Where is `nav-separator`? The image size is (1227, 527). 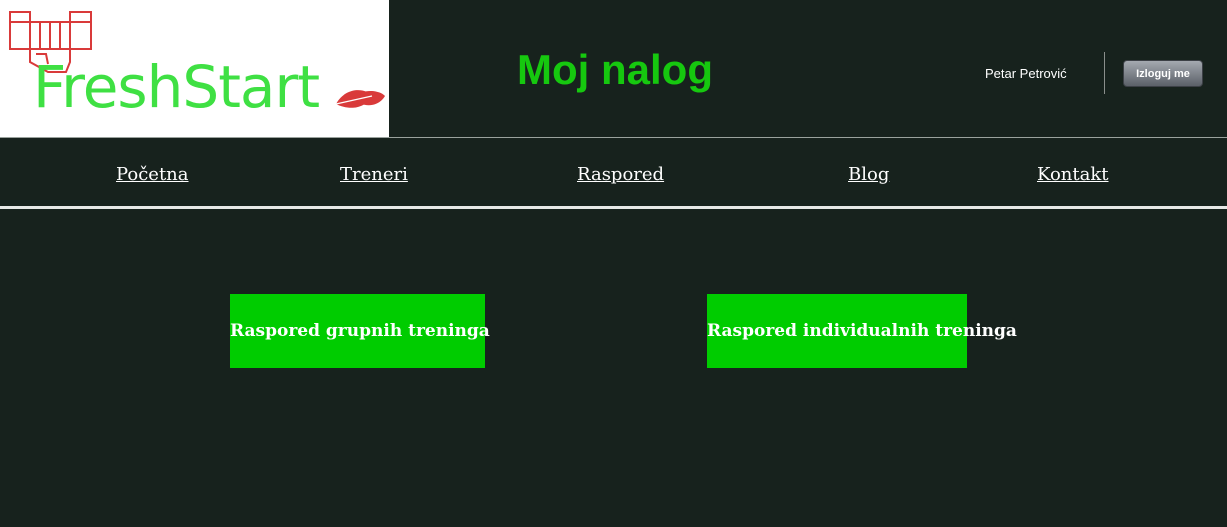 nav-separator is located at coordinates (613, 207).